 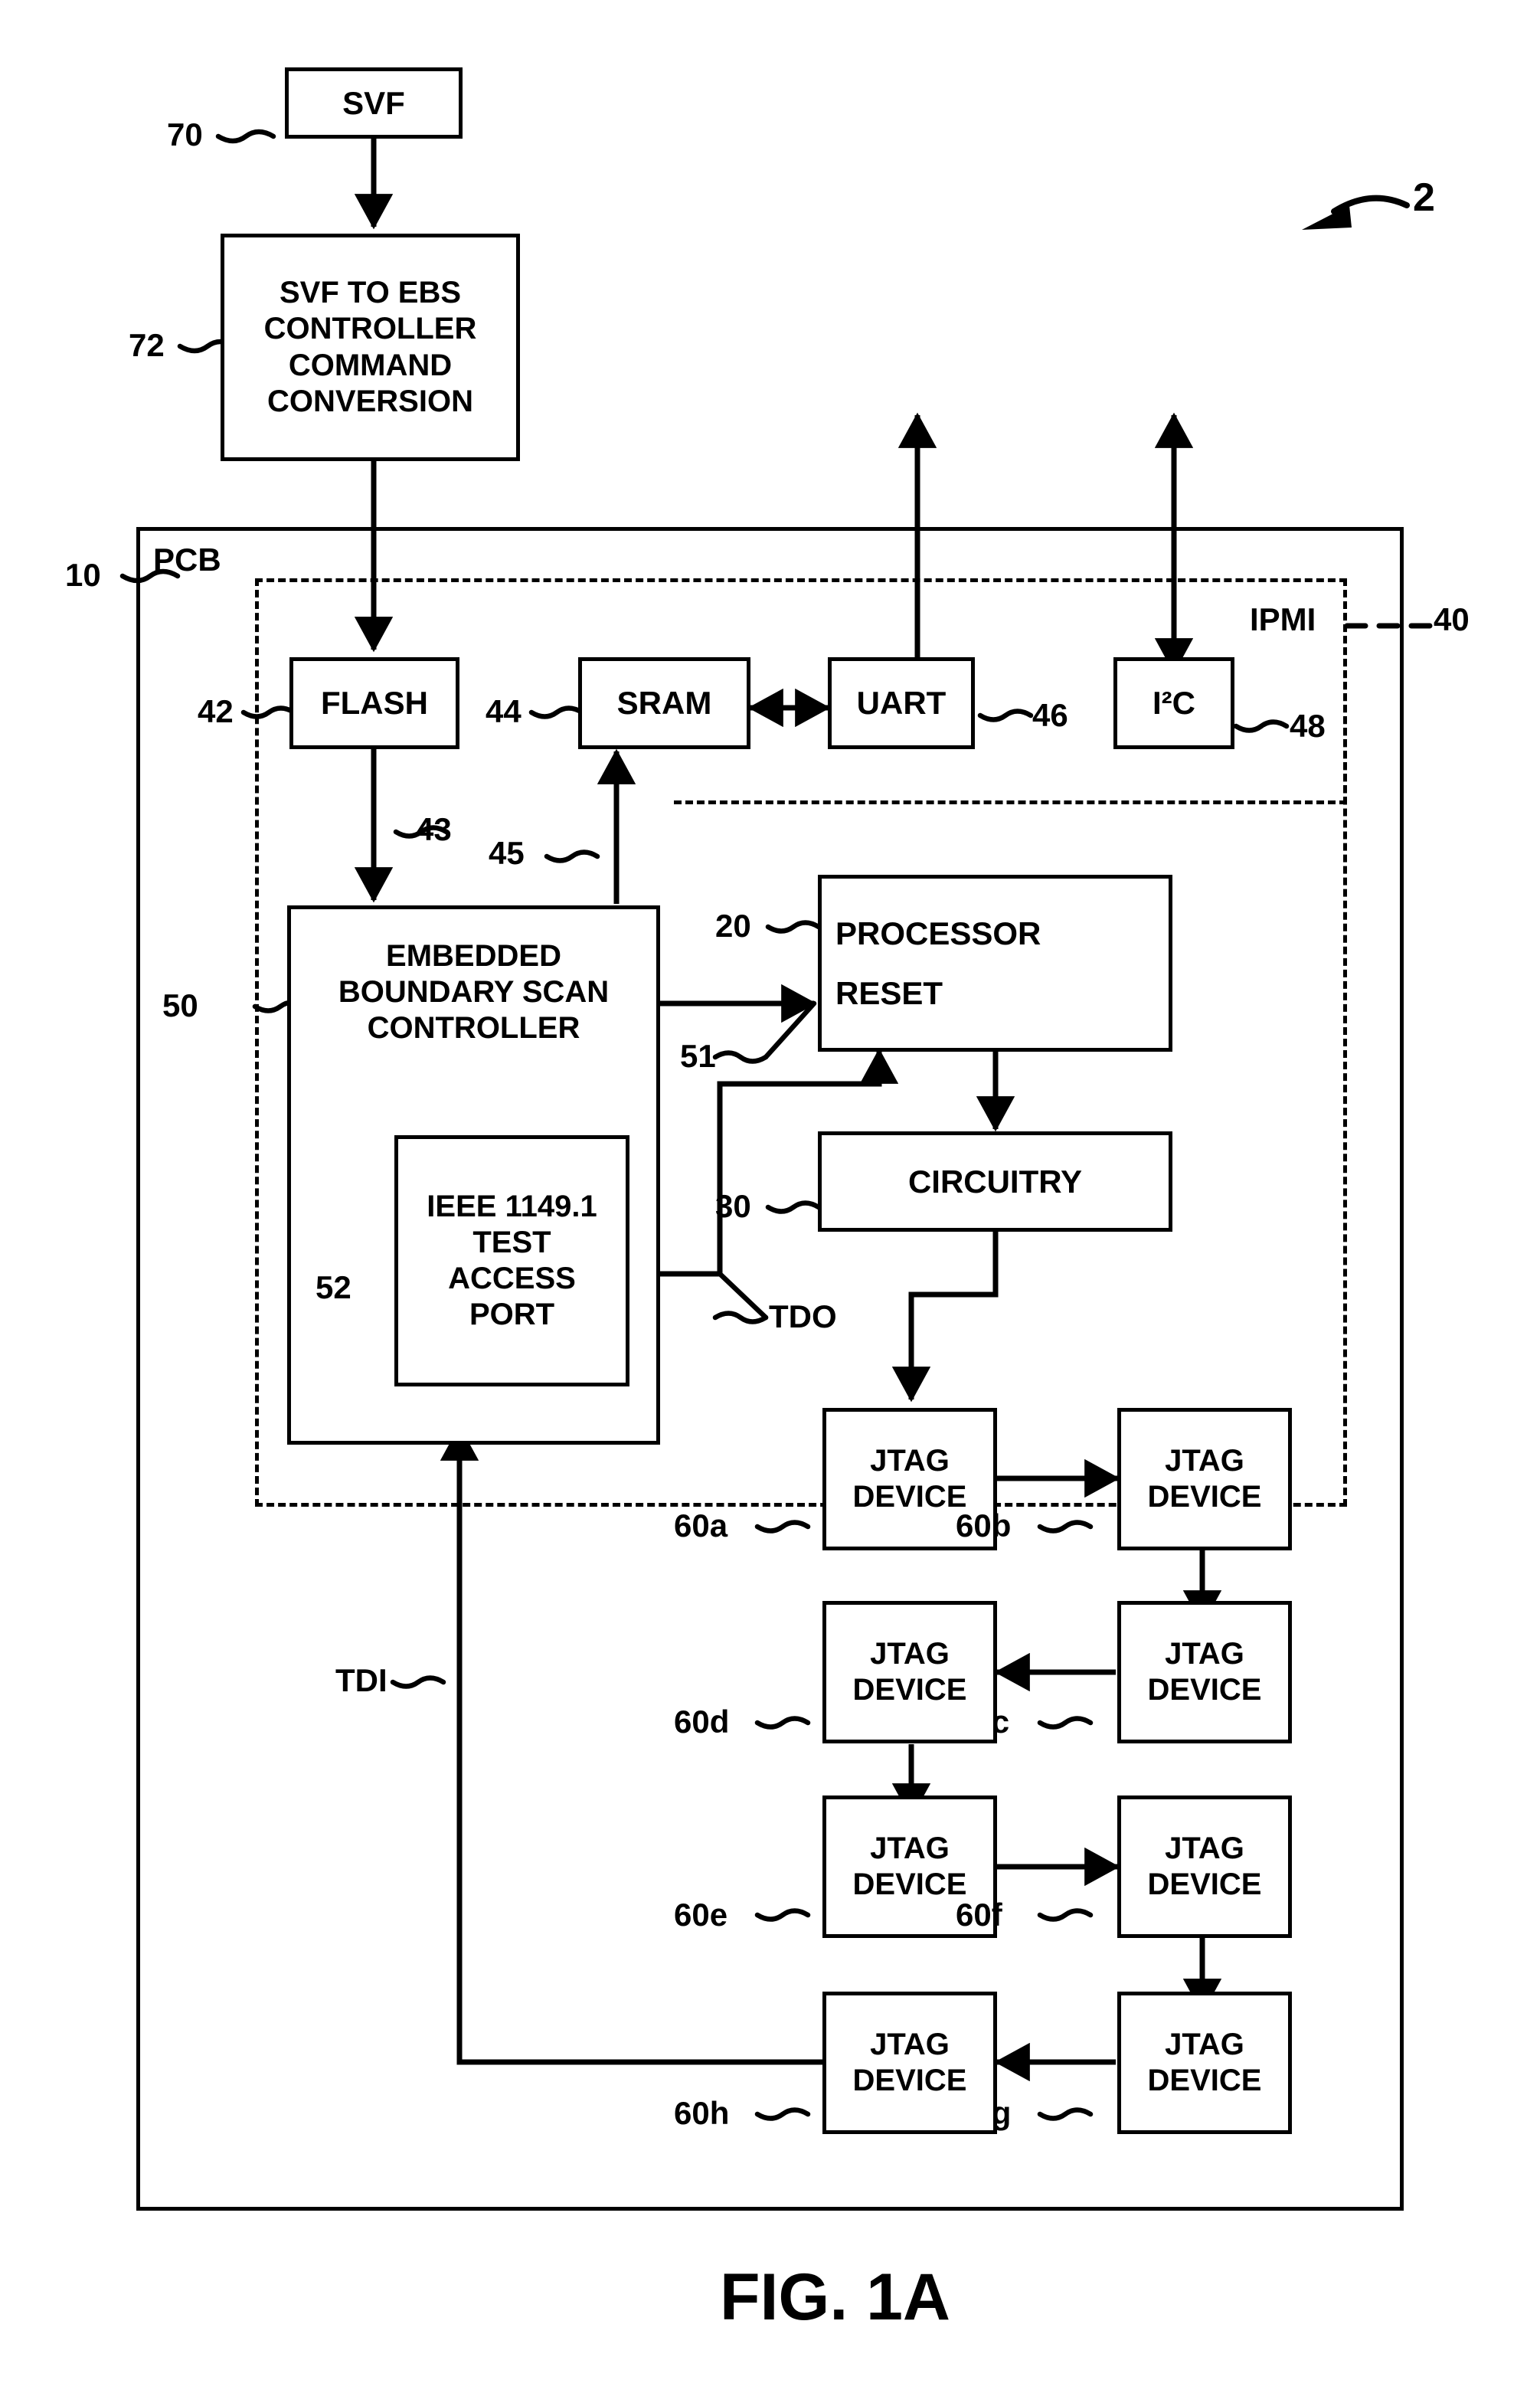 What do you see at coordinates (909, 1690) in the screenshot?
I see `jtag-60d-line-1: DEVICE` at bounding box center [909, 1690].